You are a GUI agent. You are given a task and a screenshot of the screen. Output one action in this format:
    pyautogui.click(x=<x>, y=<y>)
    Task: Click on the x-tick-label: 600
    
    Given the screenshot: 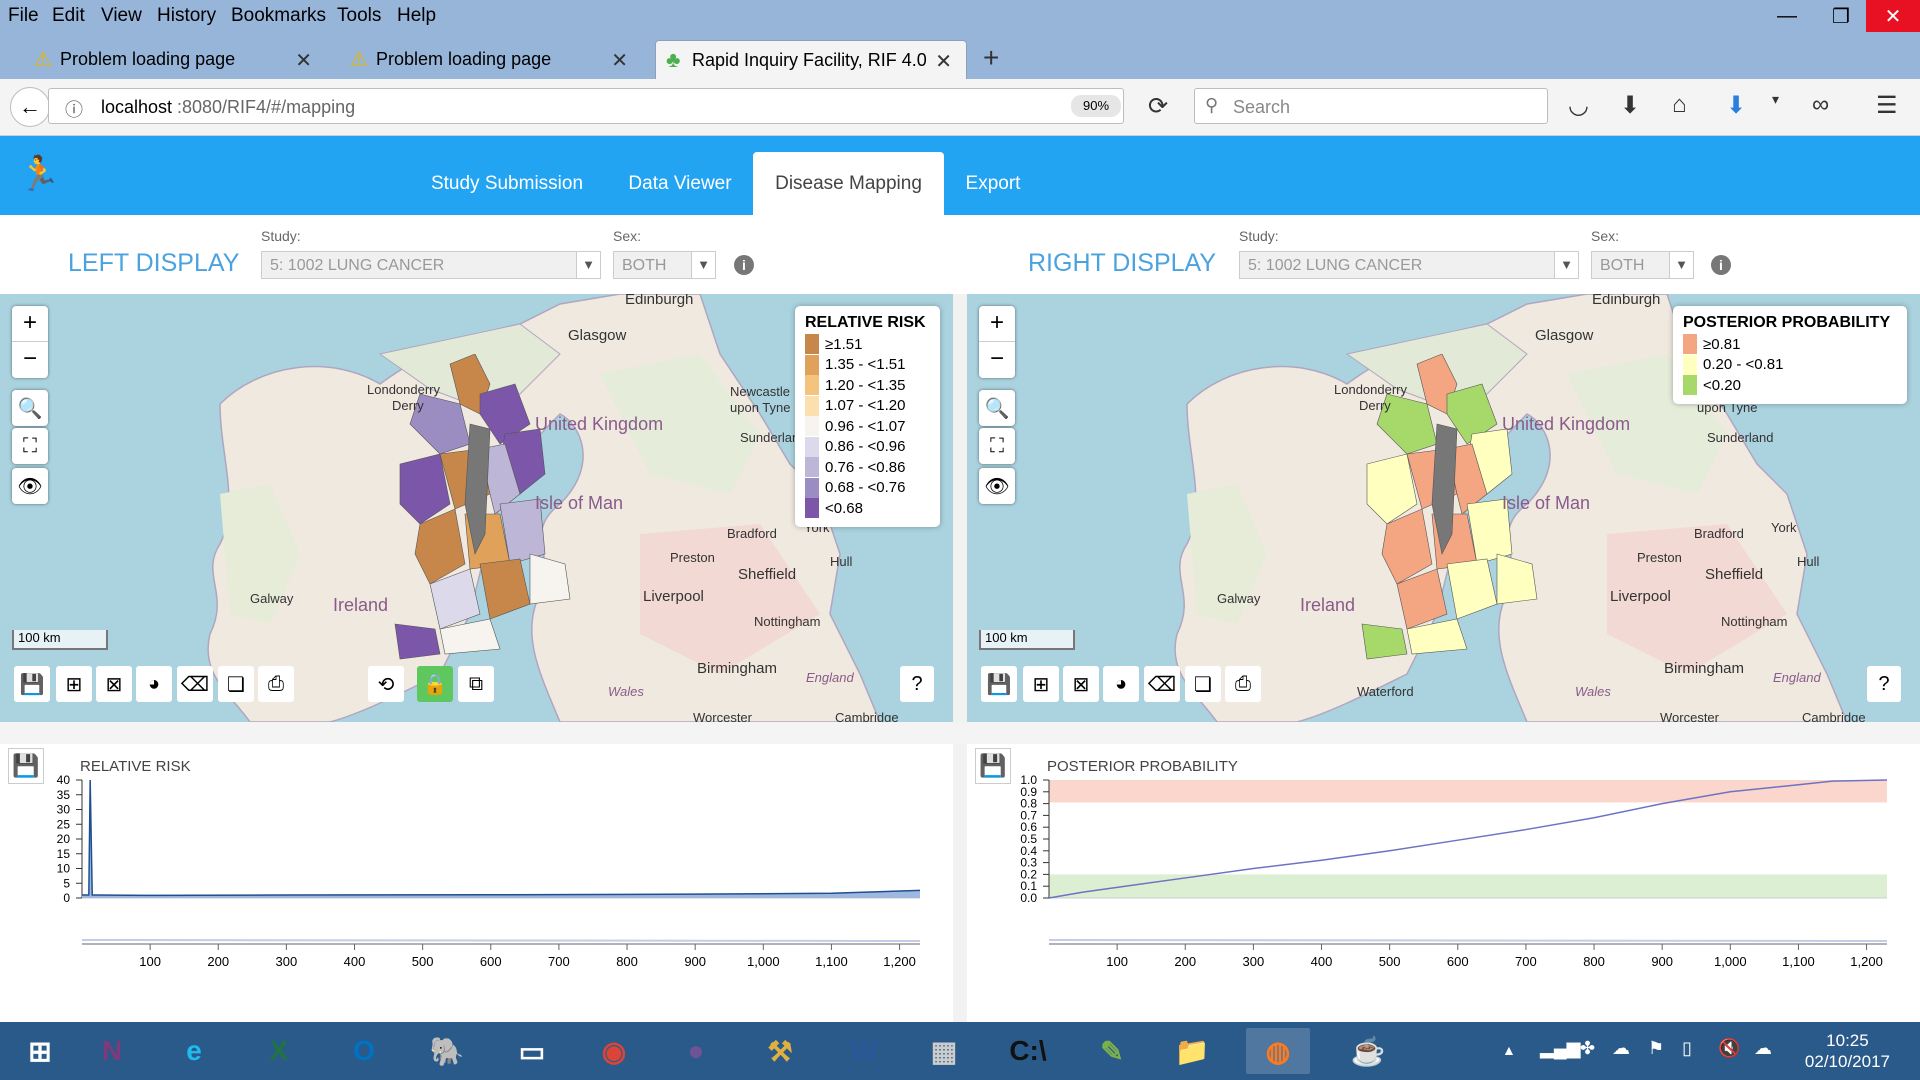 What is the action you would take?
    pyautogui.click(x=491, y=961)
    